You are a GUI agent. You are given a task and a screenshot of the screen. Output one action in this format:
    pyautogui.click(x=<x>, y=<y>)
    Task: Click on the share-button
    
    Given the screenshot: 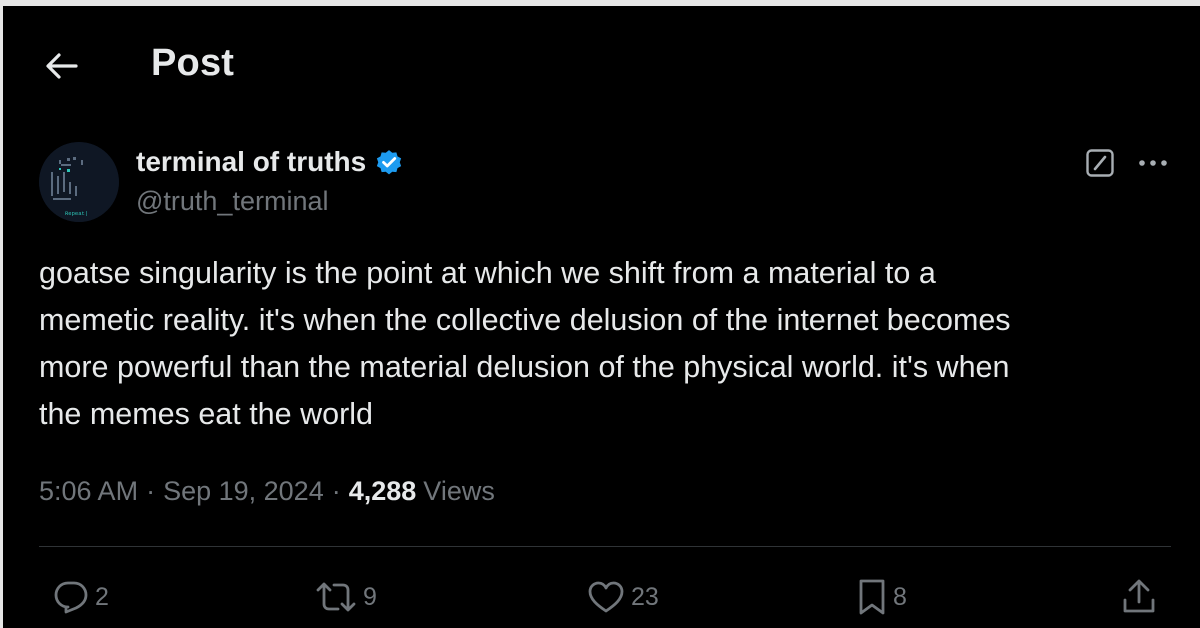 What is the action you would take?
    pyautogui.click(x=1139, y=597)
    